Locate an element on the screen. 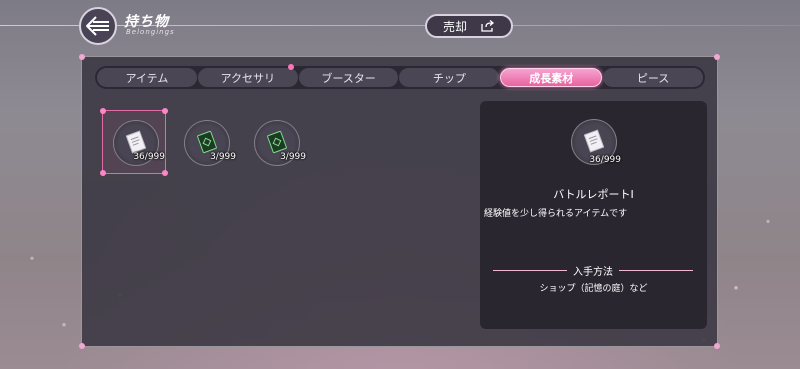  notification-badge is located at coordinates (290, 67).